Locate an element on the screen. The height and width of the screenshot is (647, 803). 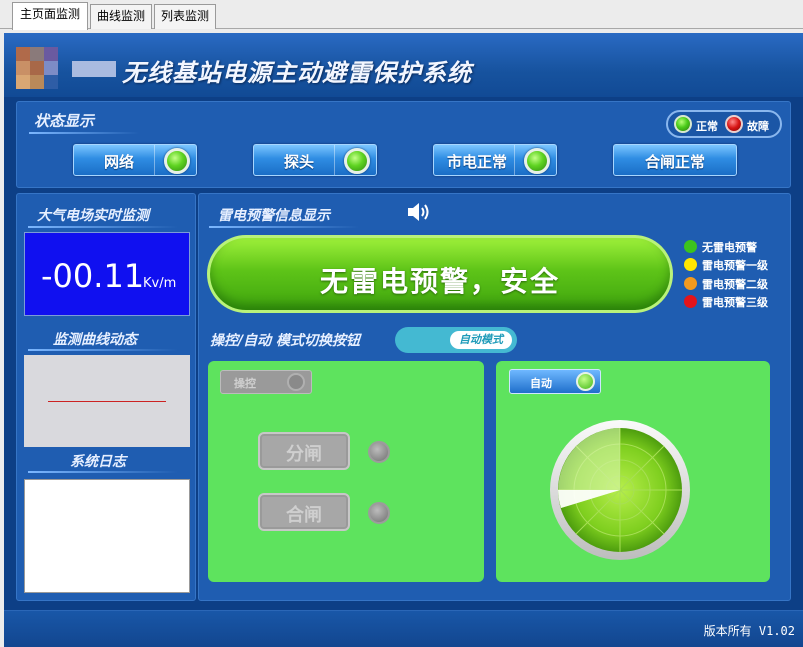
warning-status-bar: 无雷电预警，安全 is located at coordinates (440, 274).